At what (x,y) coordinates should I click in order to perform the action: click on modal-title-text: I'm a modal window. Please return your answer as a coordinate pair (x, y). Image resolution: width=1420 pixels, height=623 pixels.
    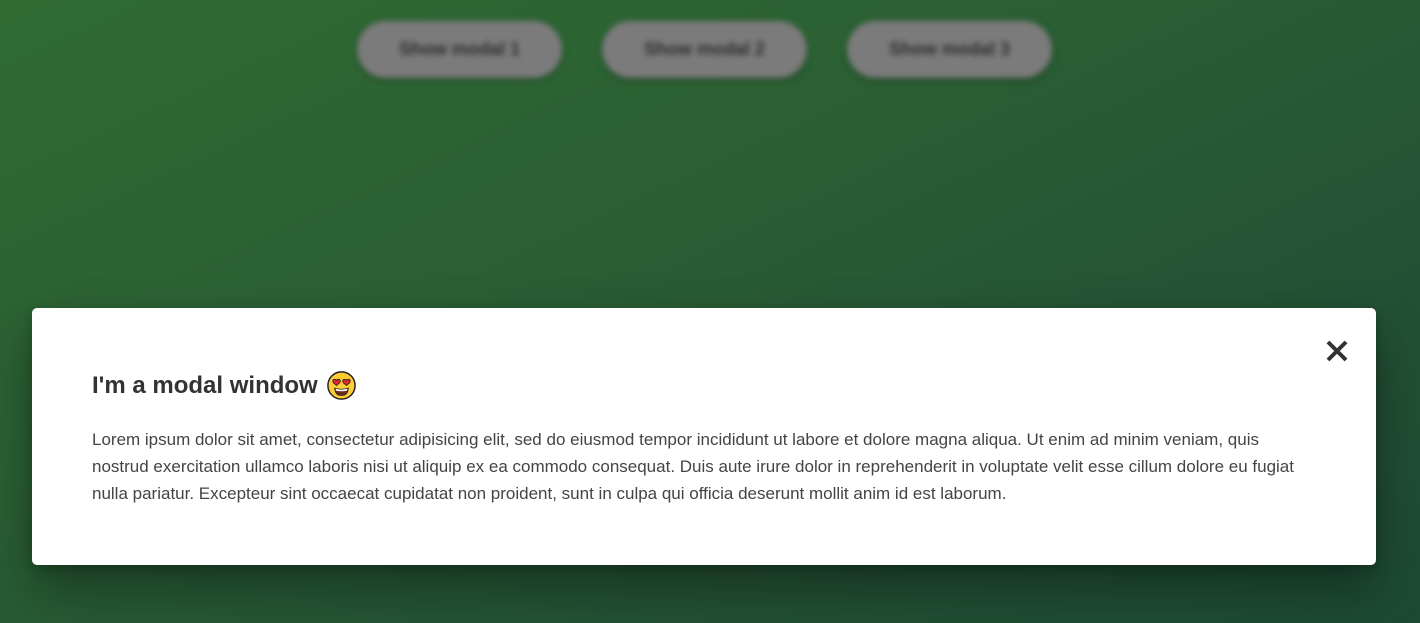
    Looking at the image, I should click on (205, 385).